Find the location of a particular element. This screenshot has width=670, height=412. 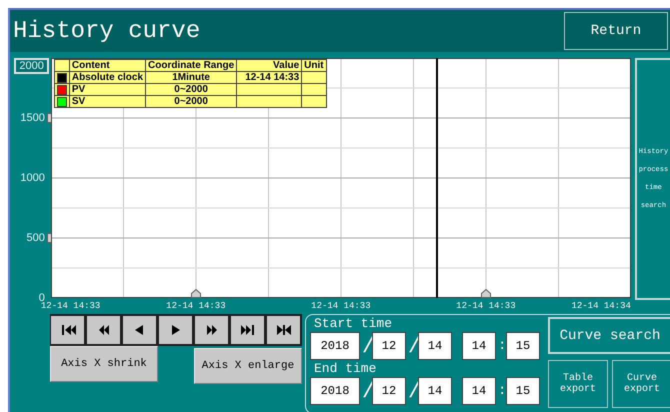

export-button: Table export is located at coordinates (578, 384).